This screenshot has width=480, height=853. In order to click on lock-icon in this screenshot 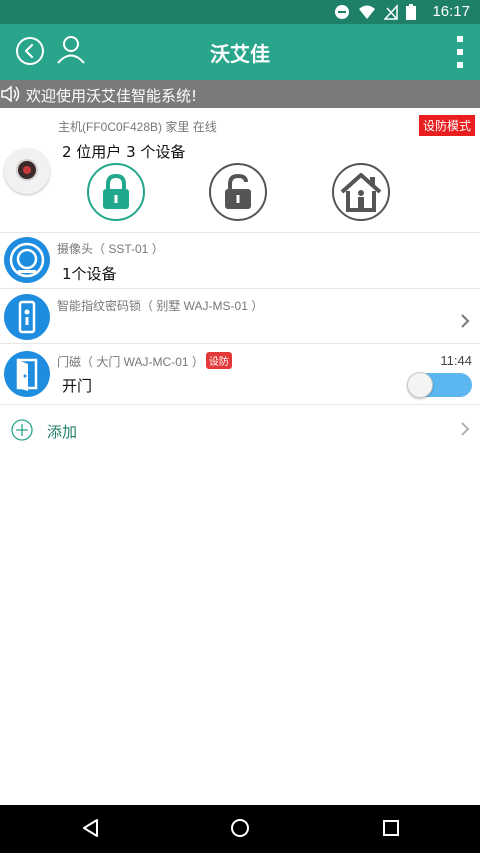, I will do `click(116, 191)`.